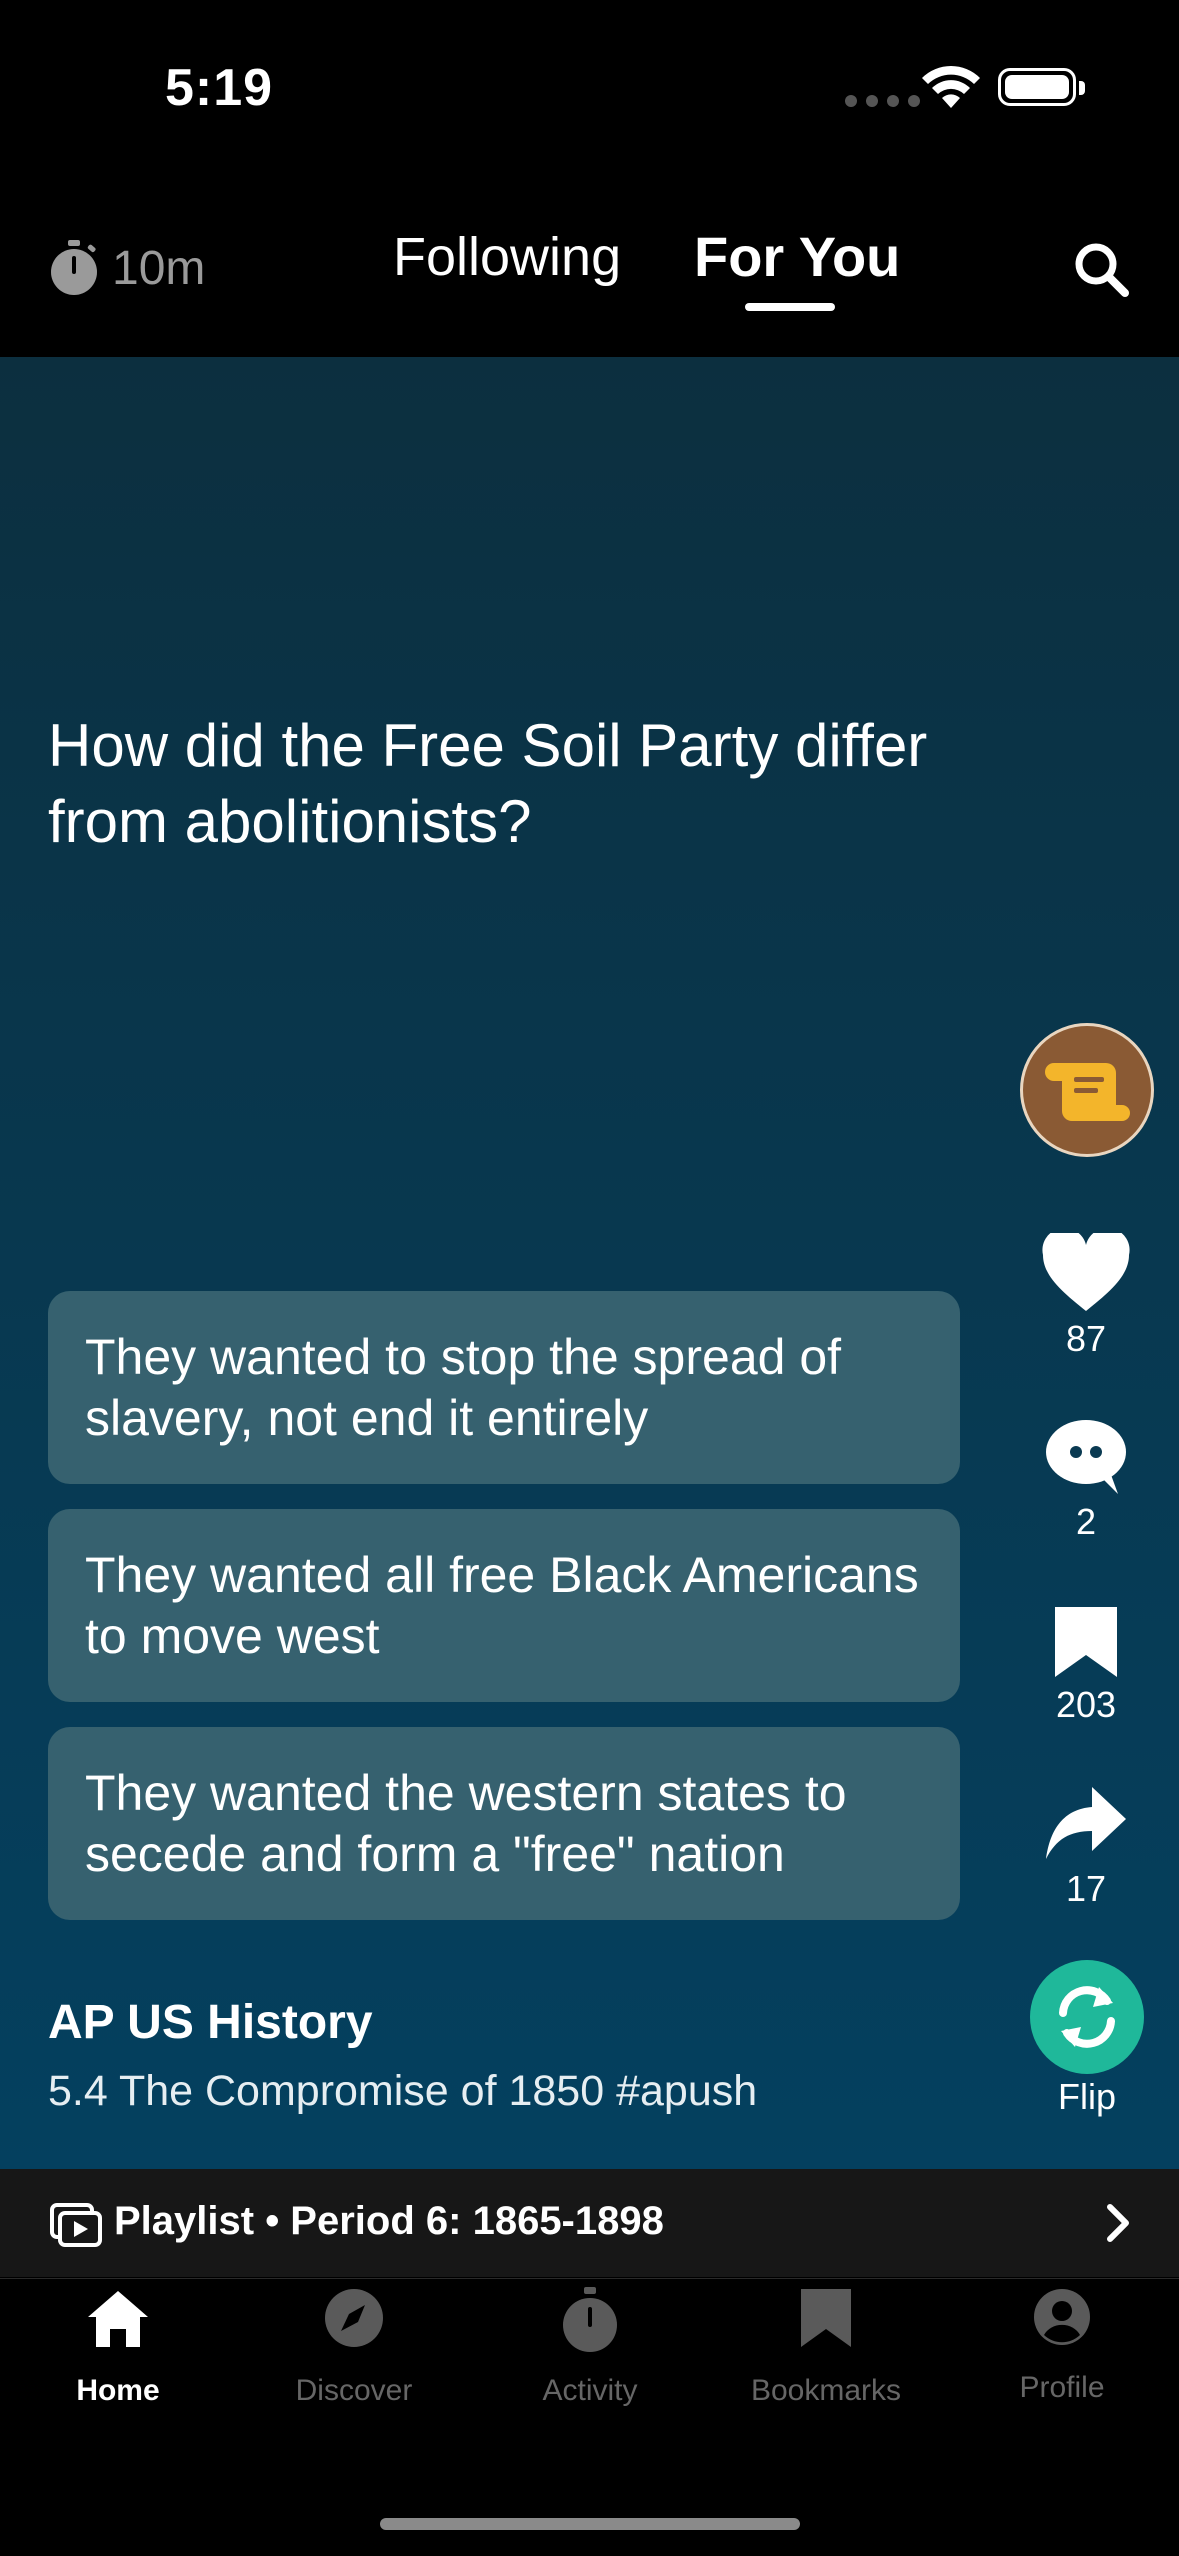 This screenshot has height=2556, width=1179. I want to click on active-tab-indicator, so click(790, 307).